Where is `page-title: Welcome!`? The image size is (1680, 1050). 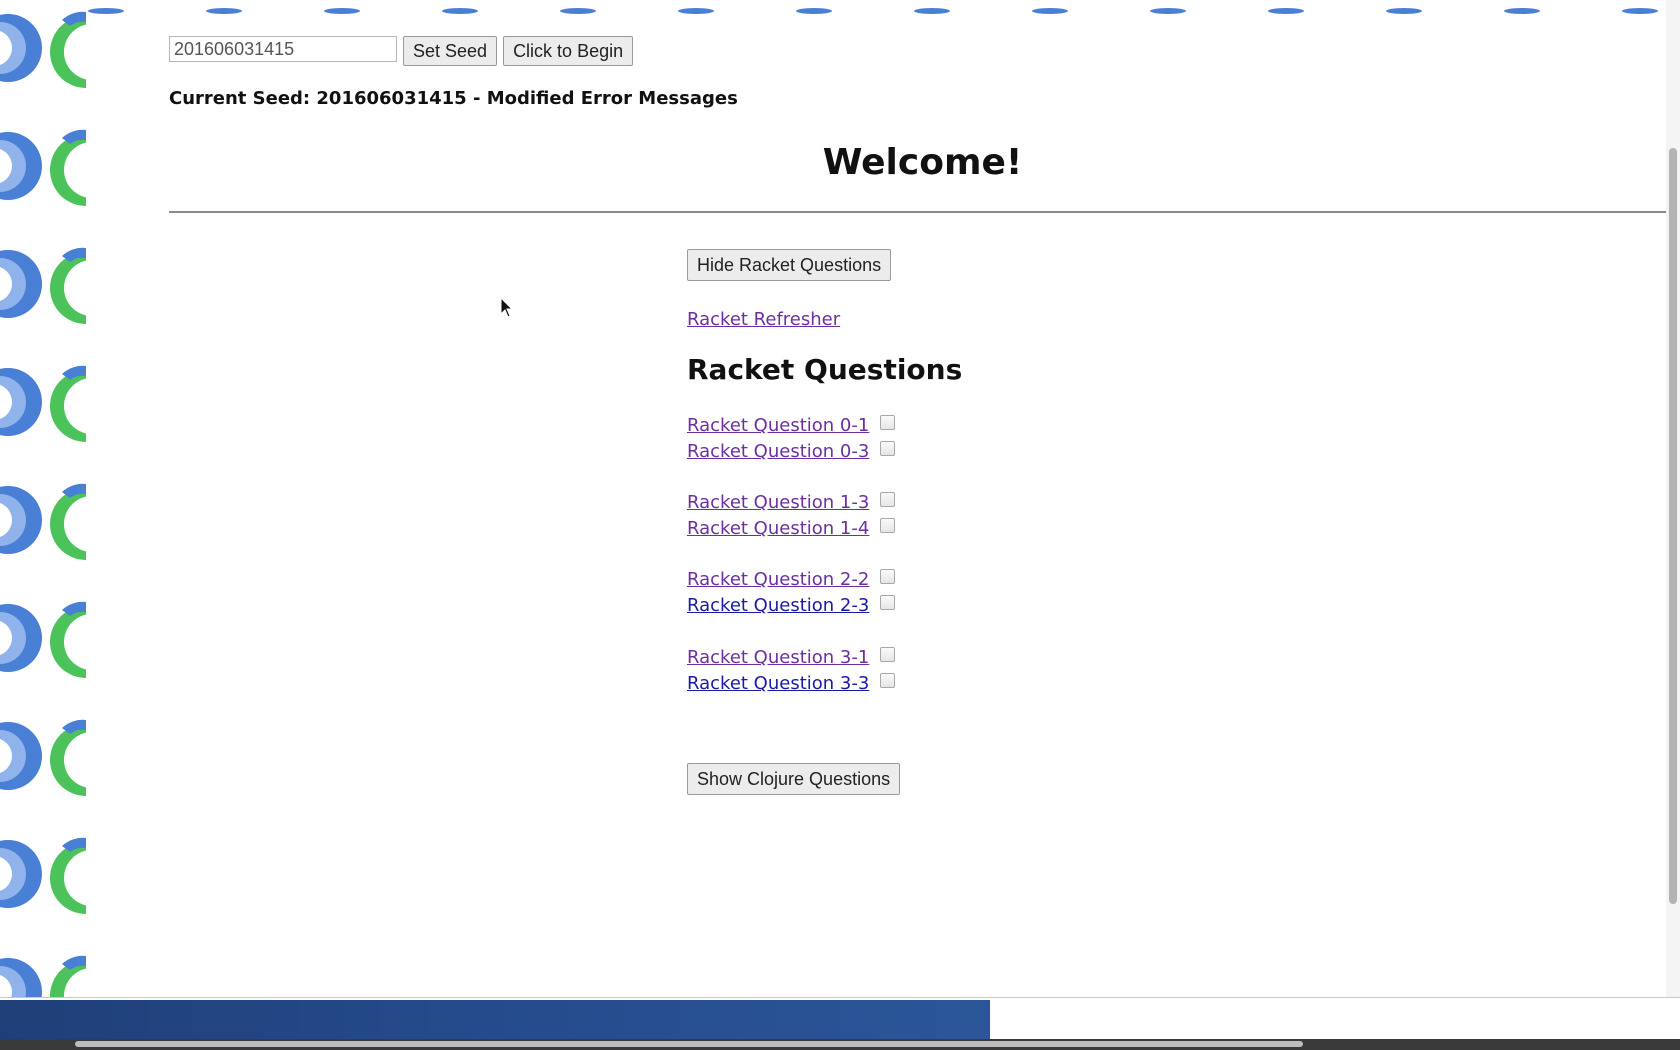 page-title: Welcome! is located at coordinates (922, 162).